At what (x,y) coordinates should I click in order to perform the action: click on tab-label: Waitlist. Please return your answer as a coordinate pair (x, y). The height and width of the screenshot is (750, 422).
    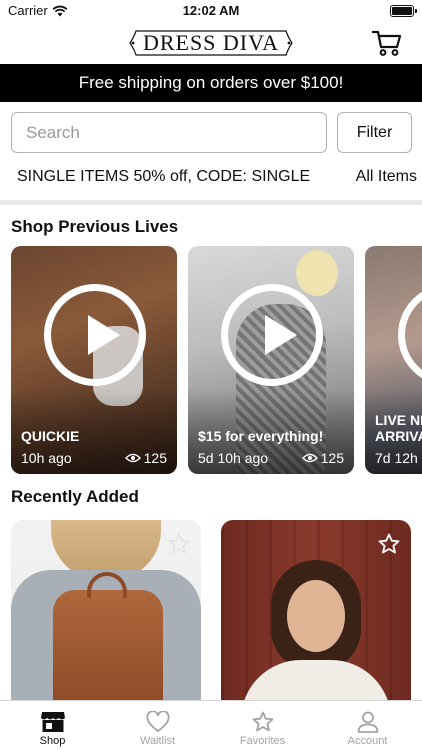
    Looking at the image, I should click on (157, 741).